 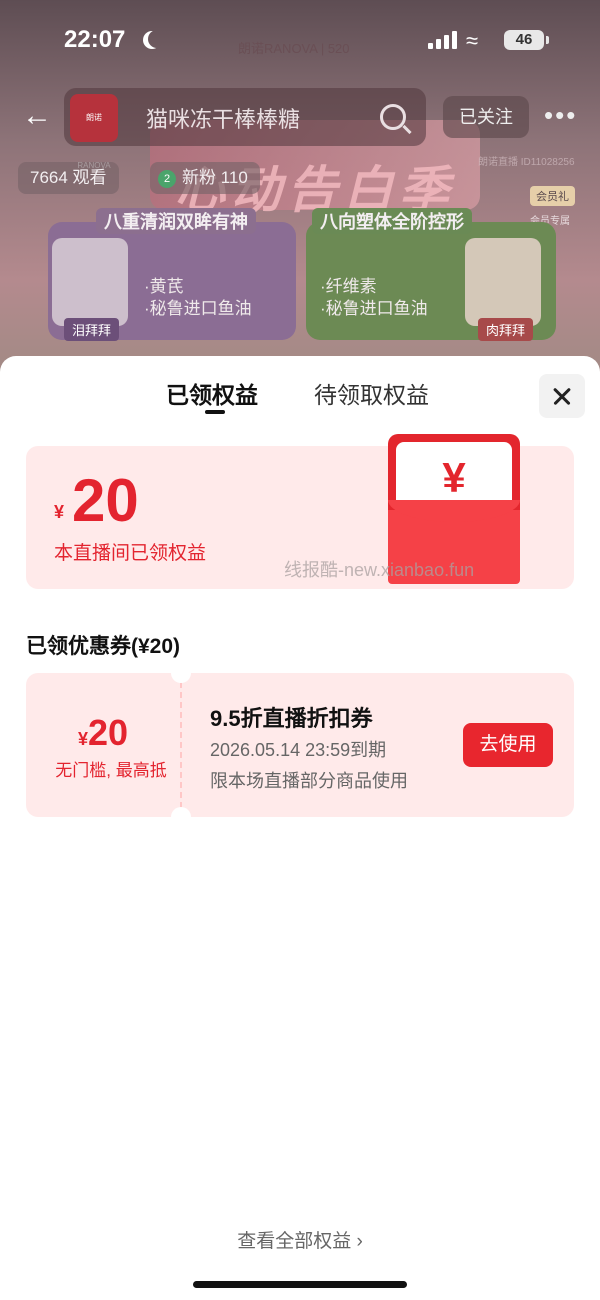 I want to click on member-gift-tag: 会员礼, so click(x=552, y=196).